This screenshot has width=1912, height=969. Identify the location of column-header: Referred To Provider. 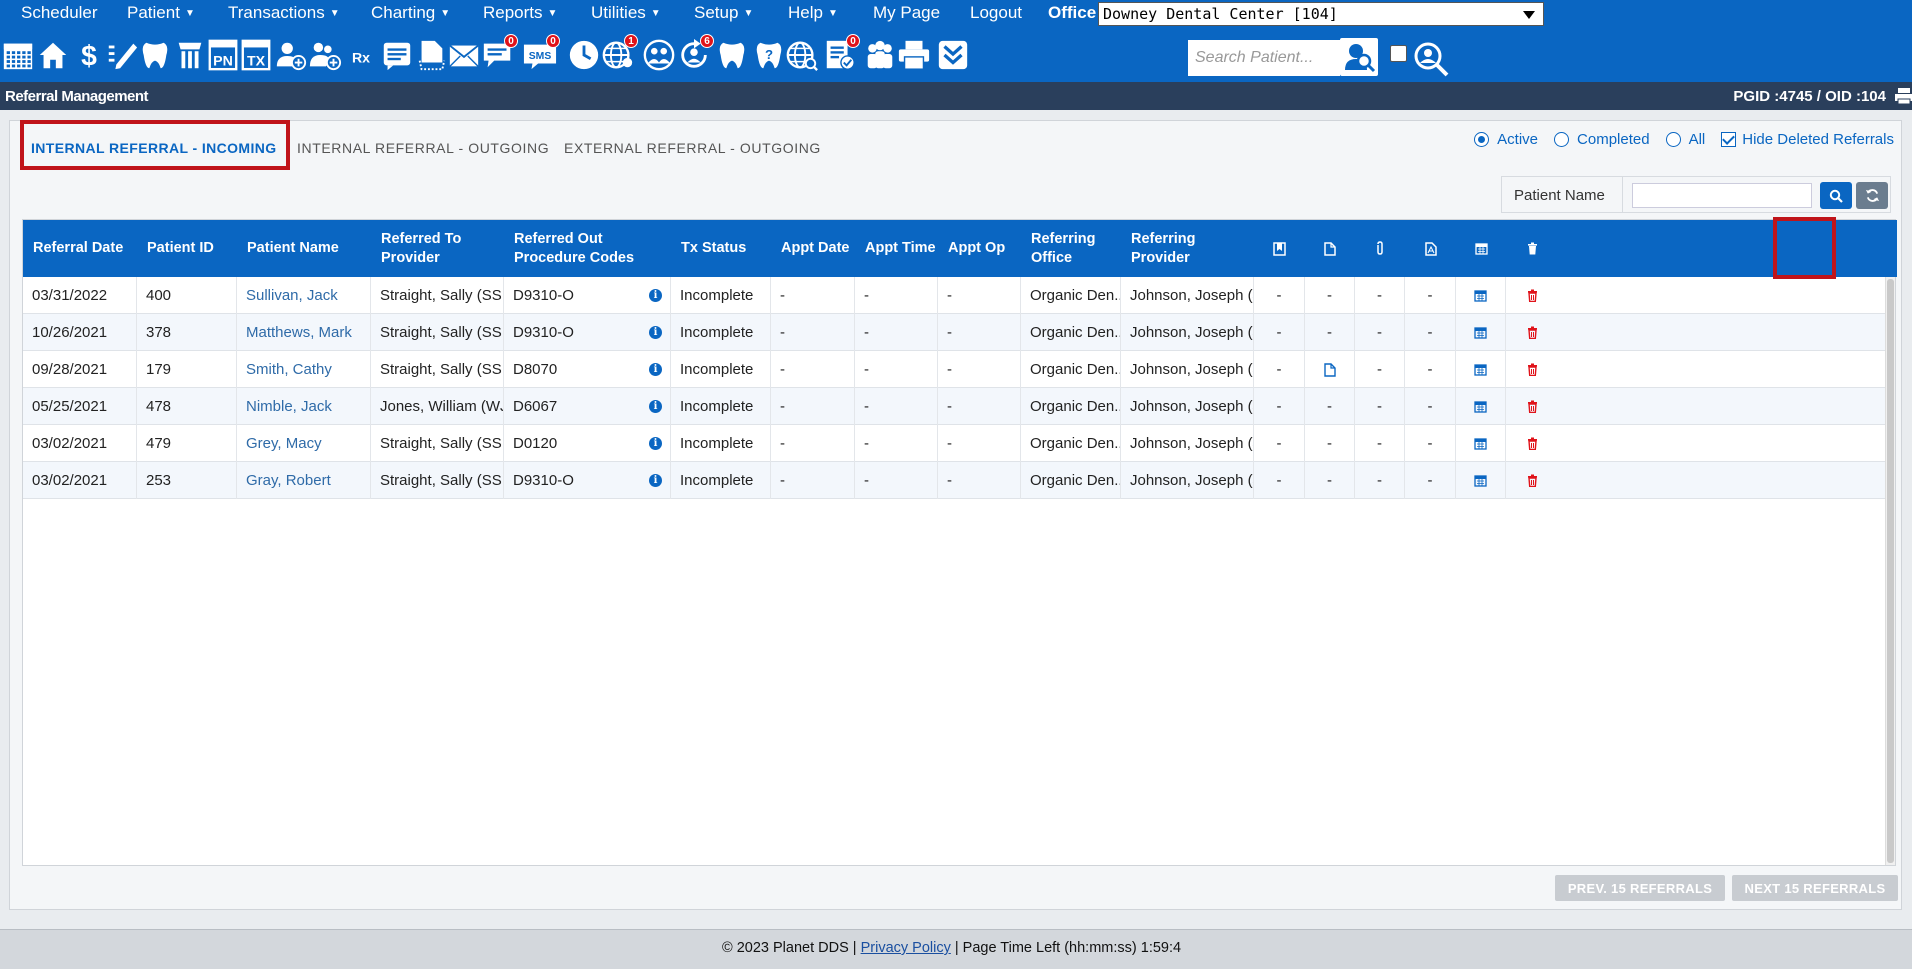
(437, 248).